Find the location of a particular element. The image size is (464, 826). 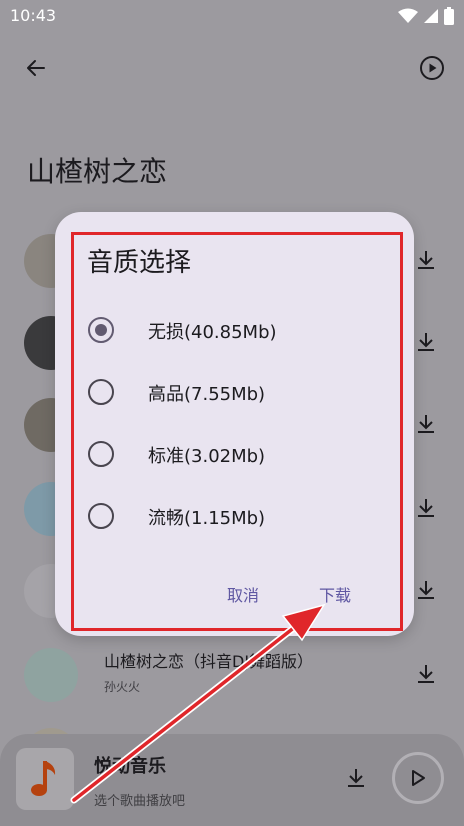

annotation-arrow is located at coordinates (198, 703).